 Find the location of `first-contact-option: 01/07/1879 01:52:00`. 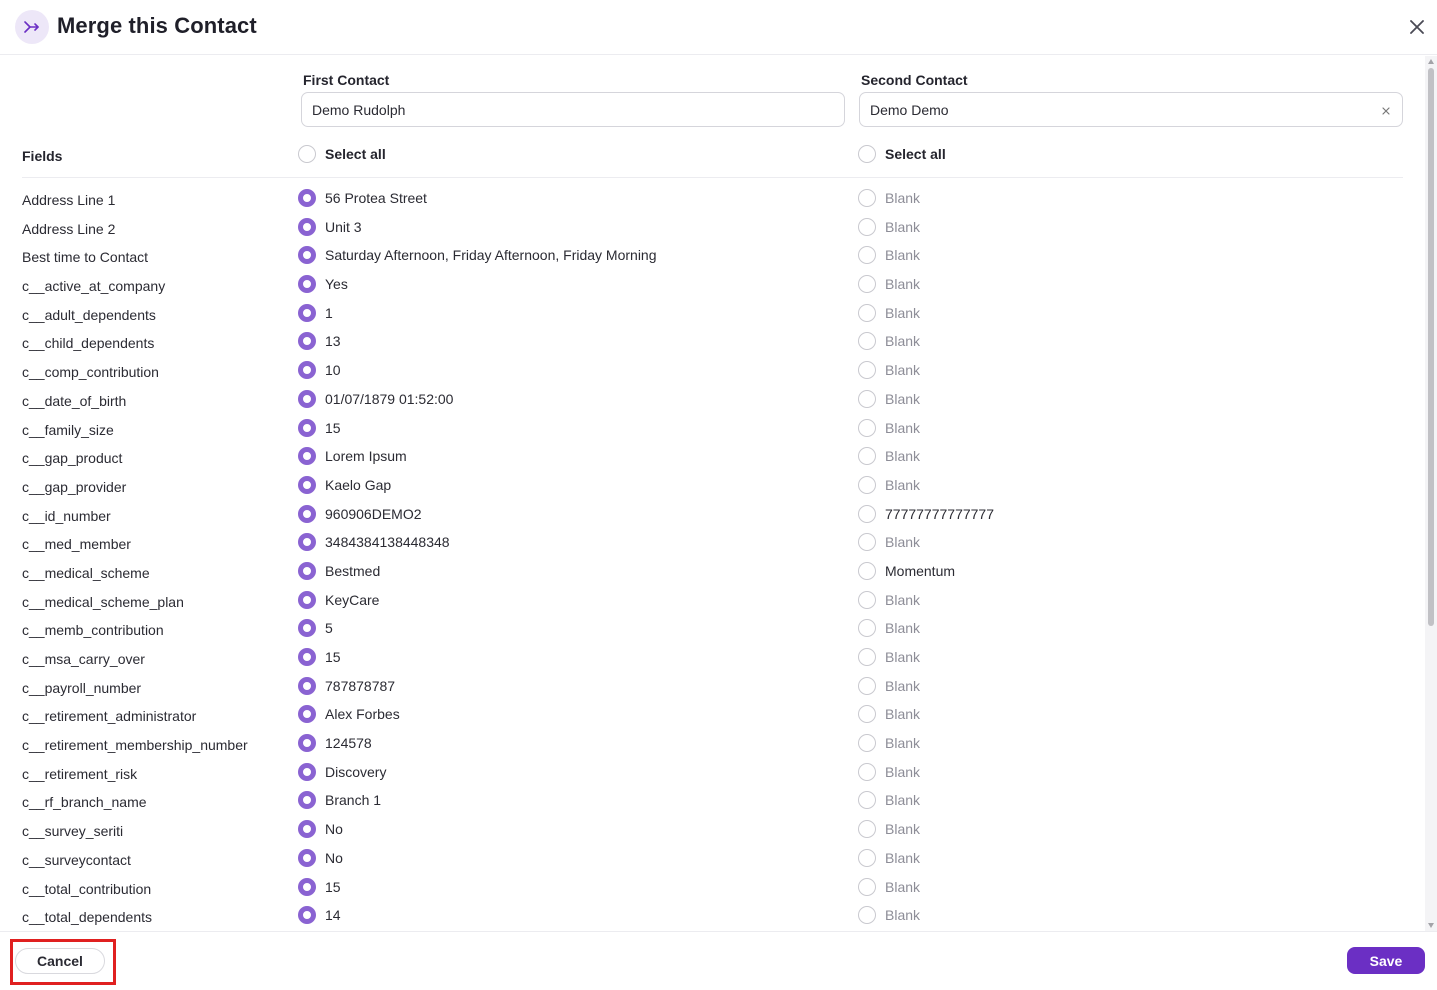

first-contact-option: 01/07/1879 01:52:00 is located at coordinates (375, 398).